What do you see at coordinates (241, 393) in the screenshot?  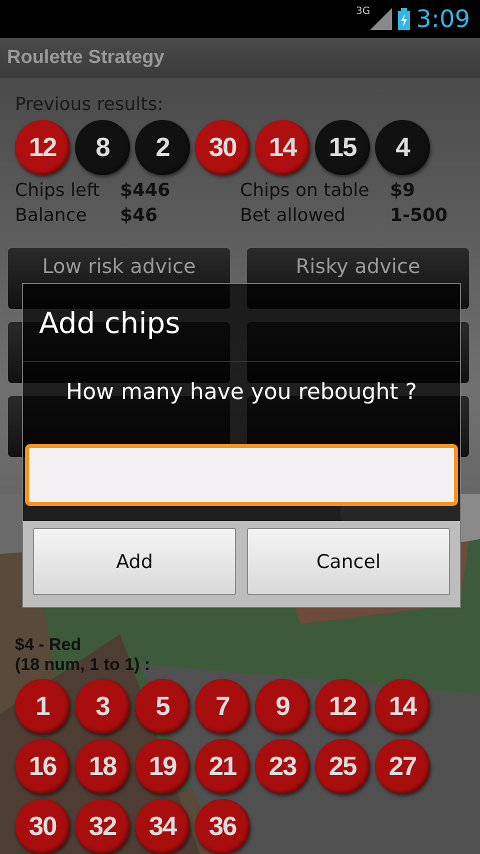 I see `dialog-message: How many have you rebought ?` at bounding box center [241, 393].